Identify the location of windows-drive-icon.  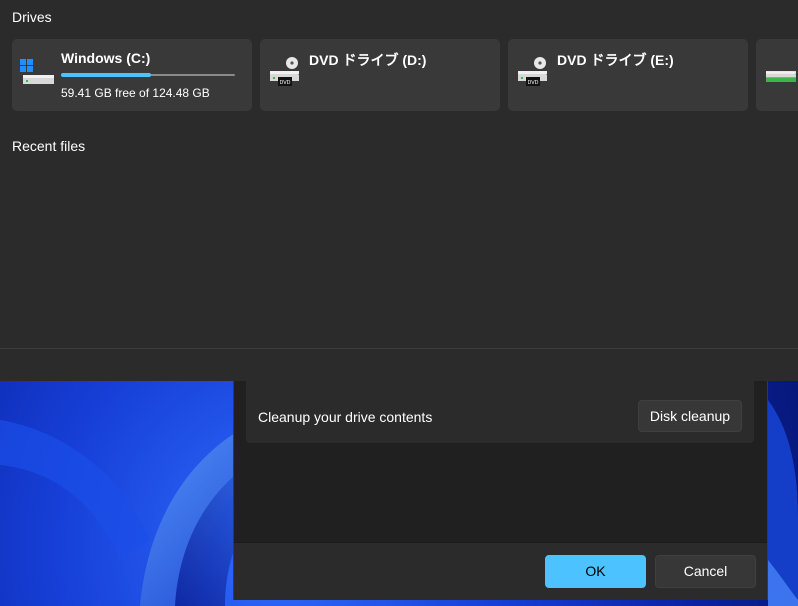
(37, 71).